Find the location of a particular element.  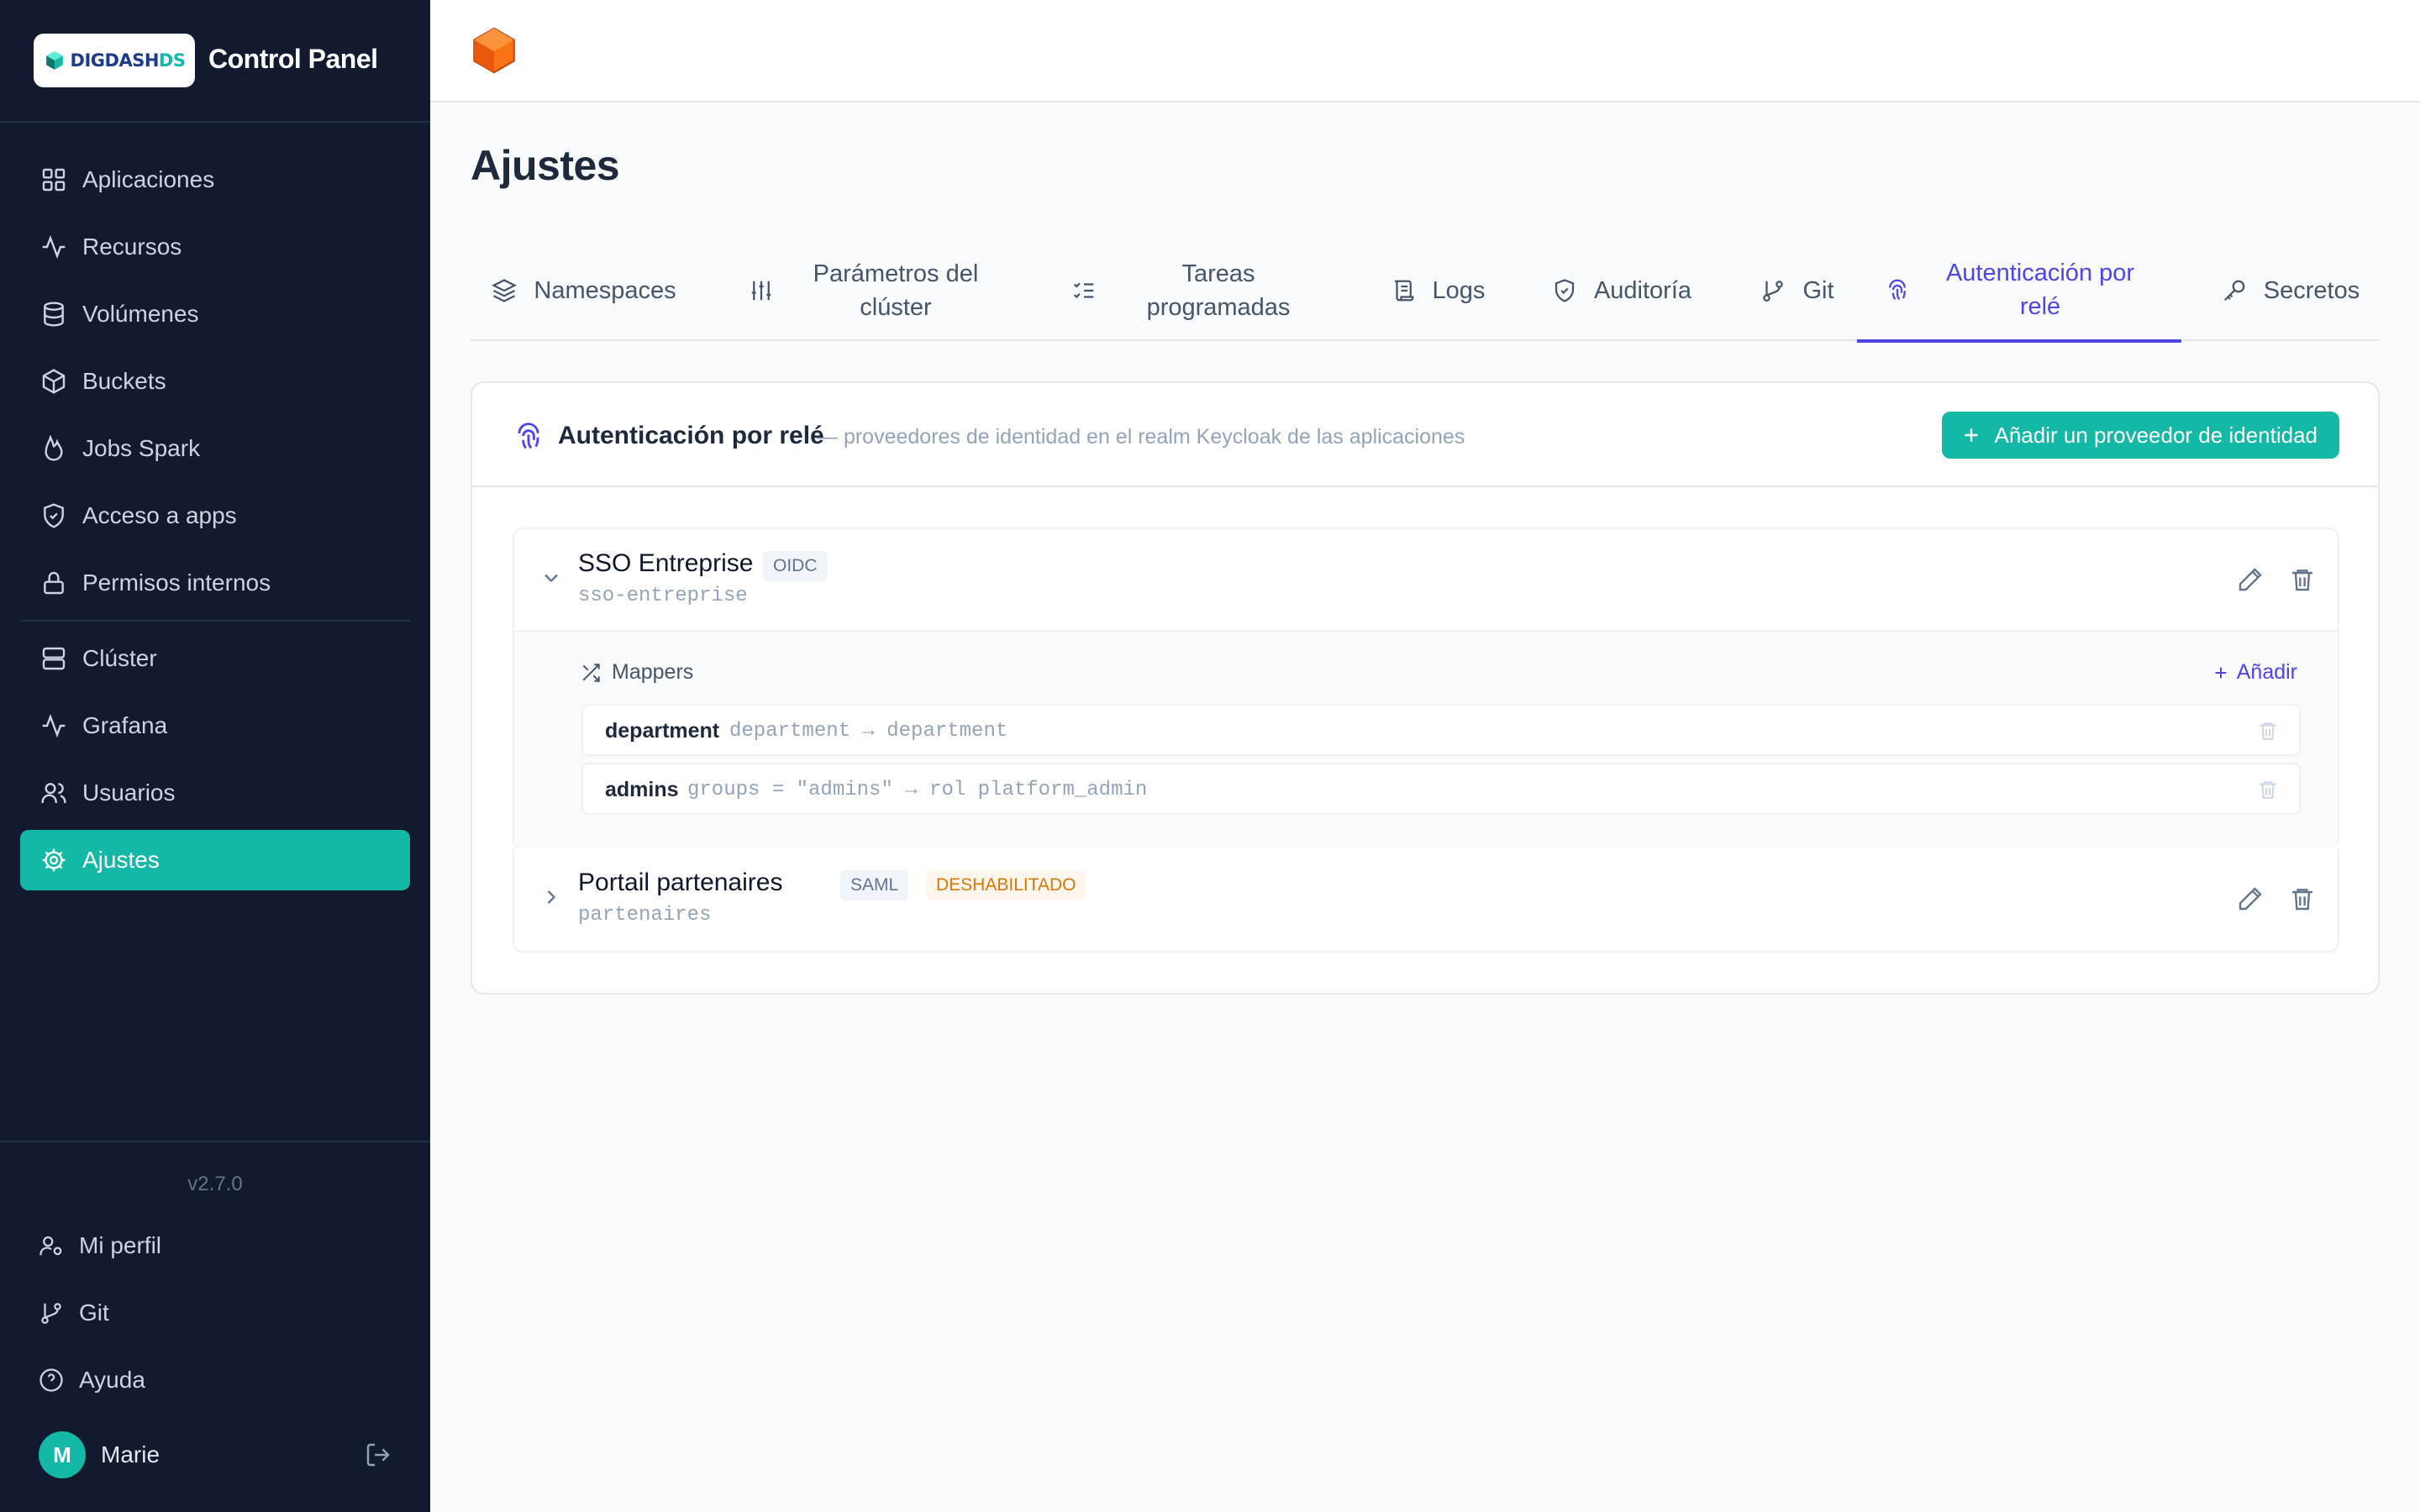

footer-item-label: Git is located at coordinates (94, 1312).